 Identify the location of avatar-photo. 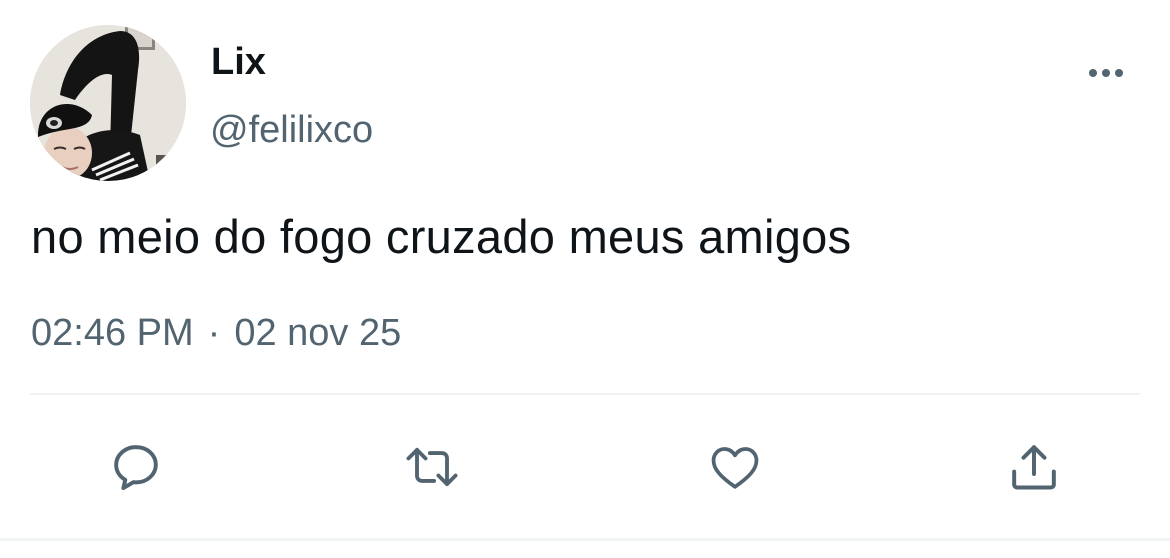
(108, 103).